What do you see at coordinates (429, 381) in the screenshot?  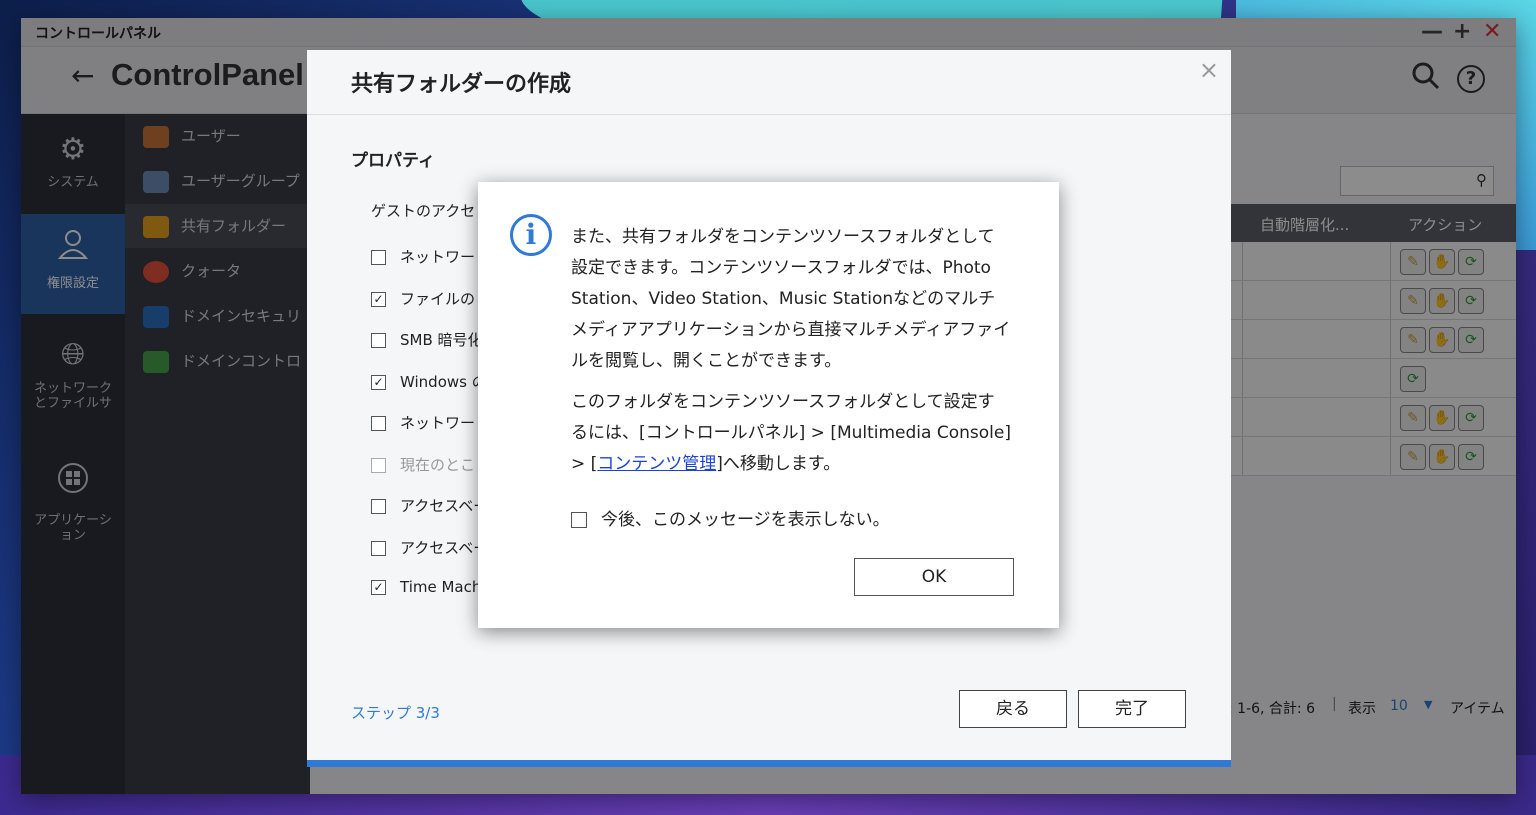 I see `option-checkbox: ✓ Windows の` at bounding box center [429, 381].